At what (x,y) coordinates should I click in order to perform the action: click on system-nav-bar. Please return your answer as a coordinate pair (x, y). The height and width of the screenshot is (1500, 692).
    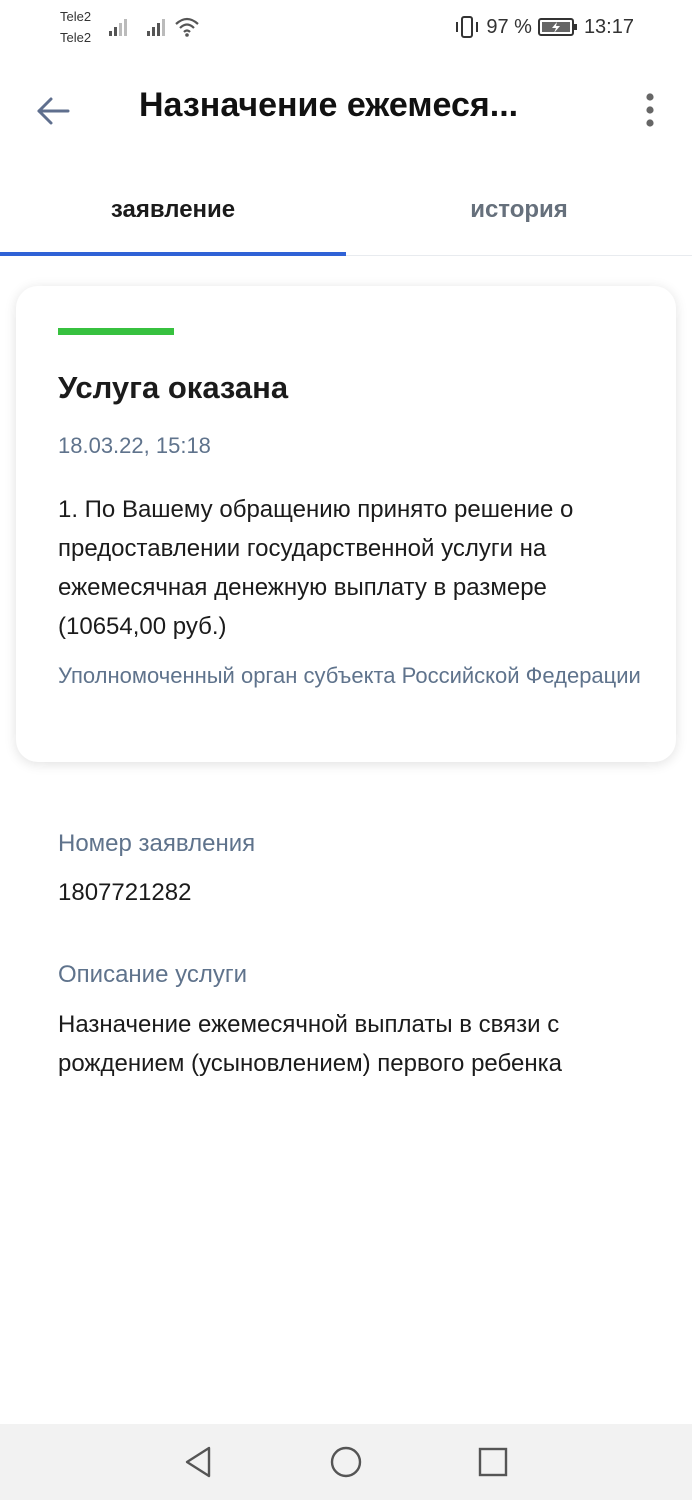
    Looking at the image, I should click on (346, 1462).